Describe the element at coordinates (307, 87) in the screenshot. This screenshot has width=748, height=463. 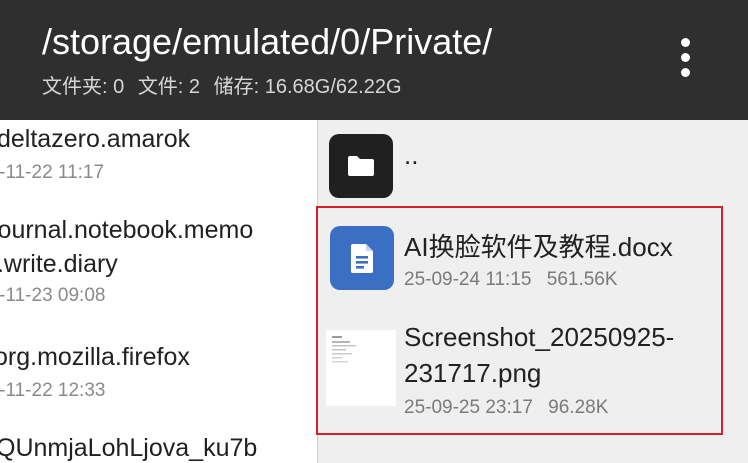
I see `storage-usage: 储存: 16.68G/62.22G` at that location.